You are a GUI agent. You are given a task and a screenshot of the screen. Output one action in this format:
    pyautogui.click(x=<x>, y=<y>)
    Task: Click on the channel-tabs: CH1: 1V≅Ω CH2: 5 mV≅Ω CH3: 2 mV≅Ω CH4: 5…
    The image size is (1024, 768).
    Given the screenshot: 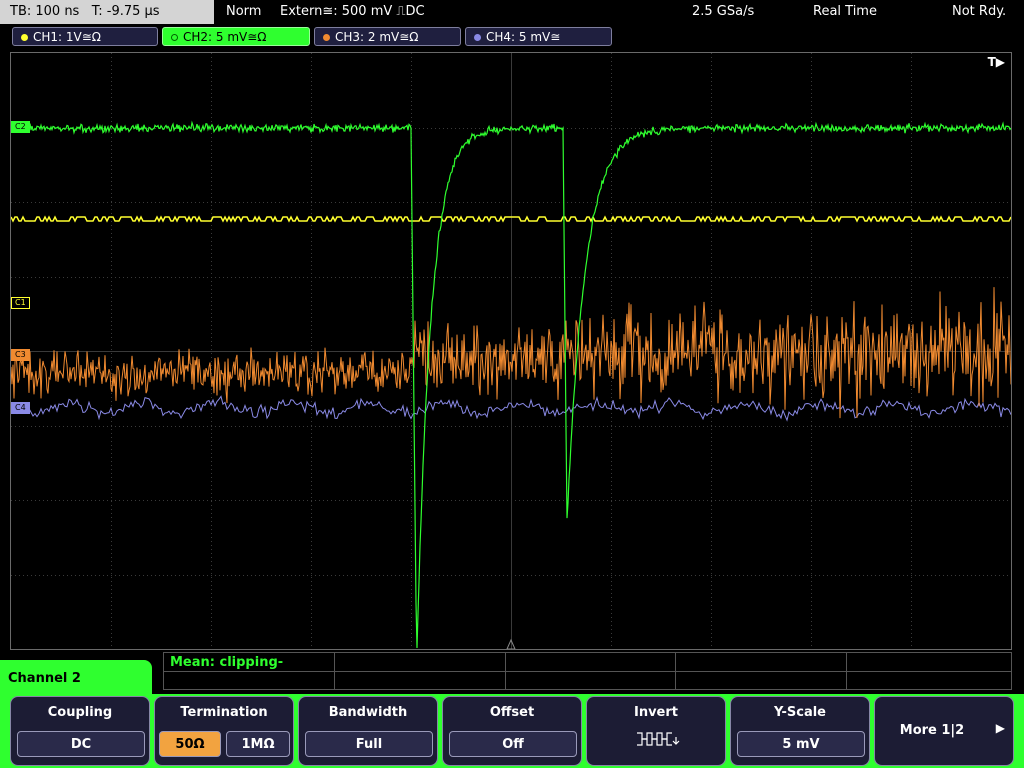 What is the action you would take?
    pyautogui.click(x=512, y=37)
    